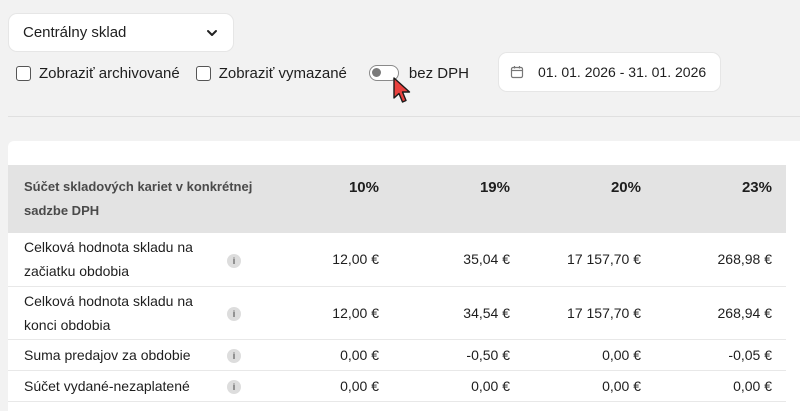 The height and width of the screenshot is (411, 800). I want to click on cell-value: 268,98 €, so click(720, 260).